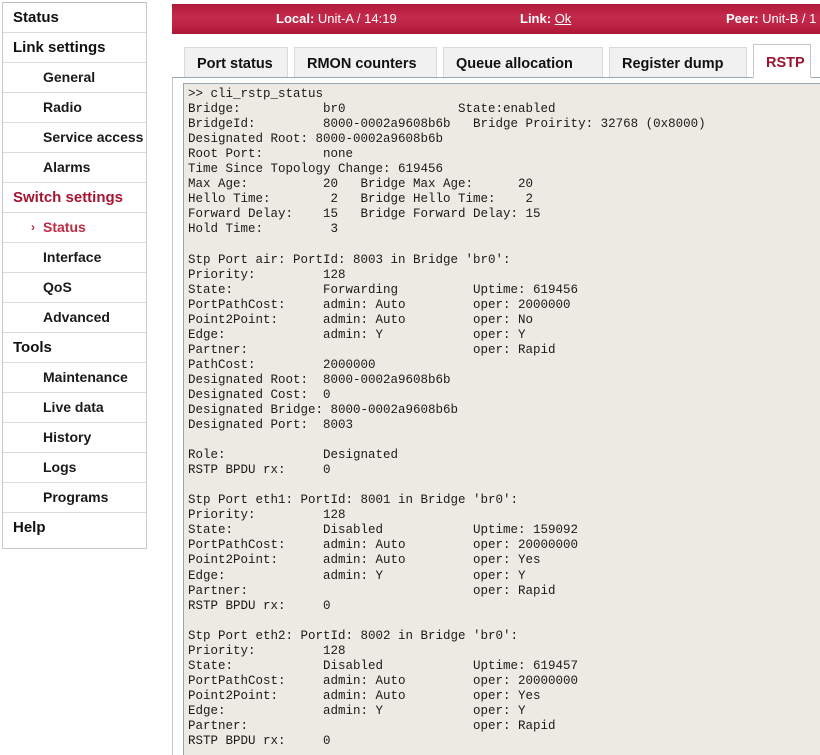  I want to click on sidebar-item-live-data: Live data, so click(74, 407).